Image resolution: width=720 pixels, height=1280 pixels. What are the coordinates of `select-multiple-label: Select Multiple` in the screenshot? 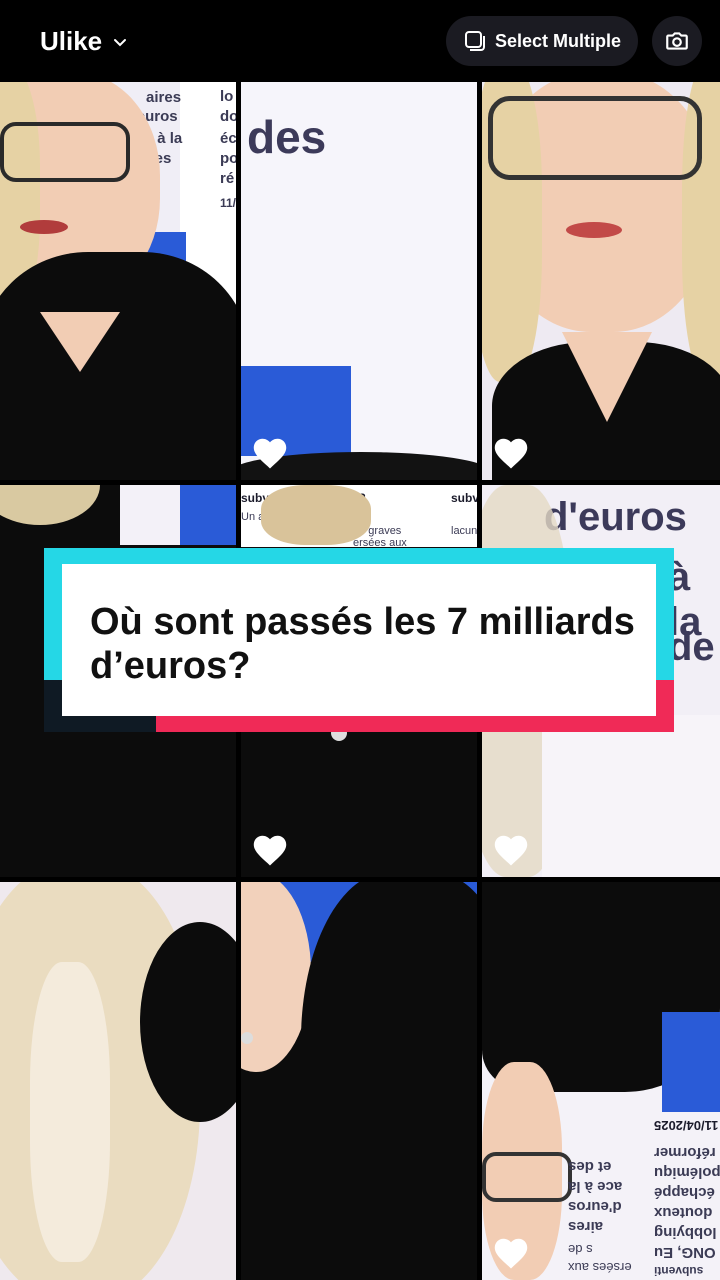 It's located at (558, 40).